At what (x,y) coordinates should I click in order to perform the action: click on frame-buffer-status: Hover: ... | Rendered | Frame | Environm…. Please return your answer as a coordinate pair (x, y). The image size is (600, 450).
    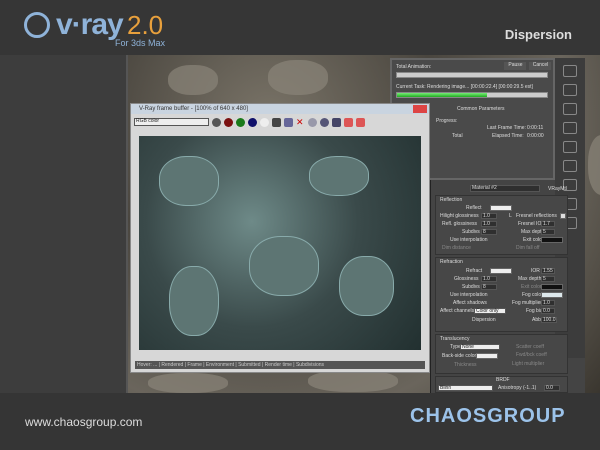
    Looking at the image, I should click on (280, 365).